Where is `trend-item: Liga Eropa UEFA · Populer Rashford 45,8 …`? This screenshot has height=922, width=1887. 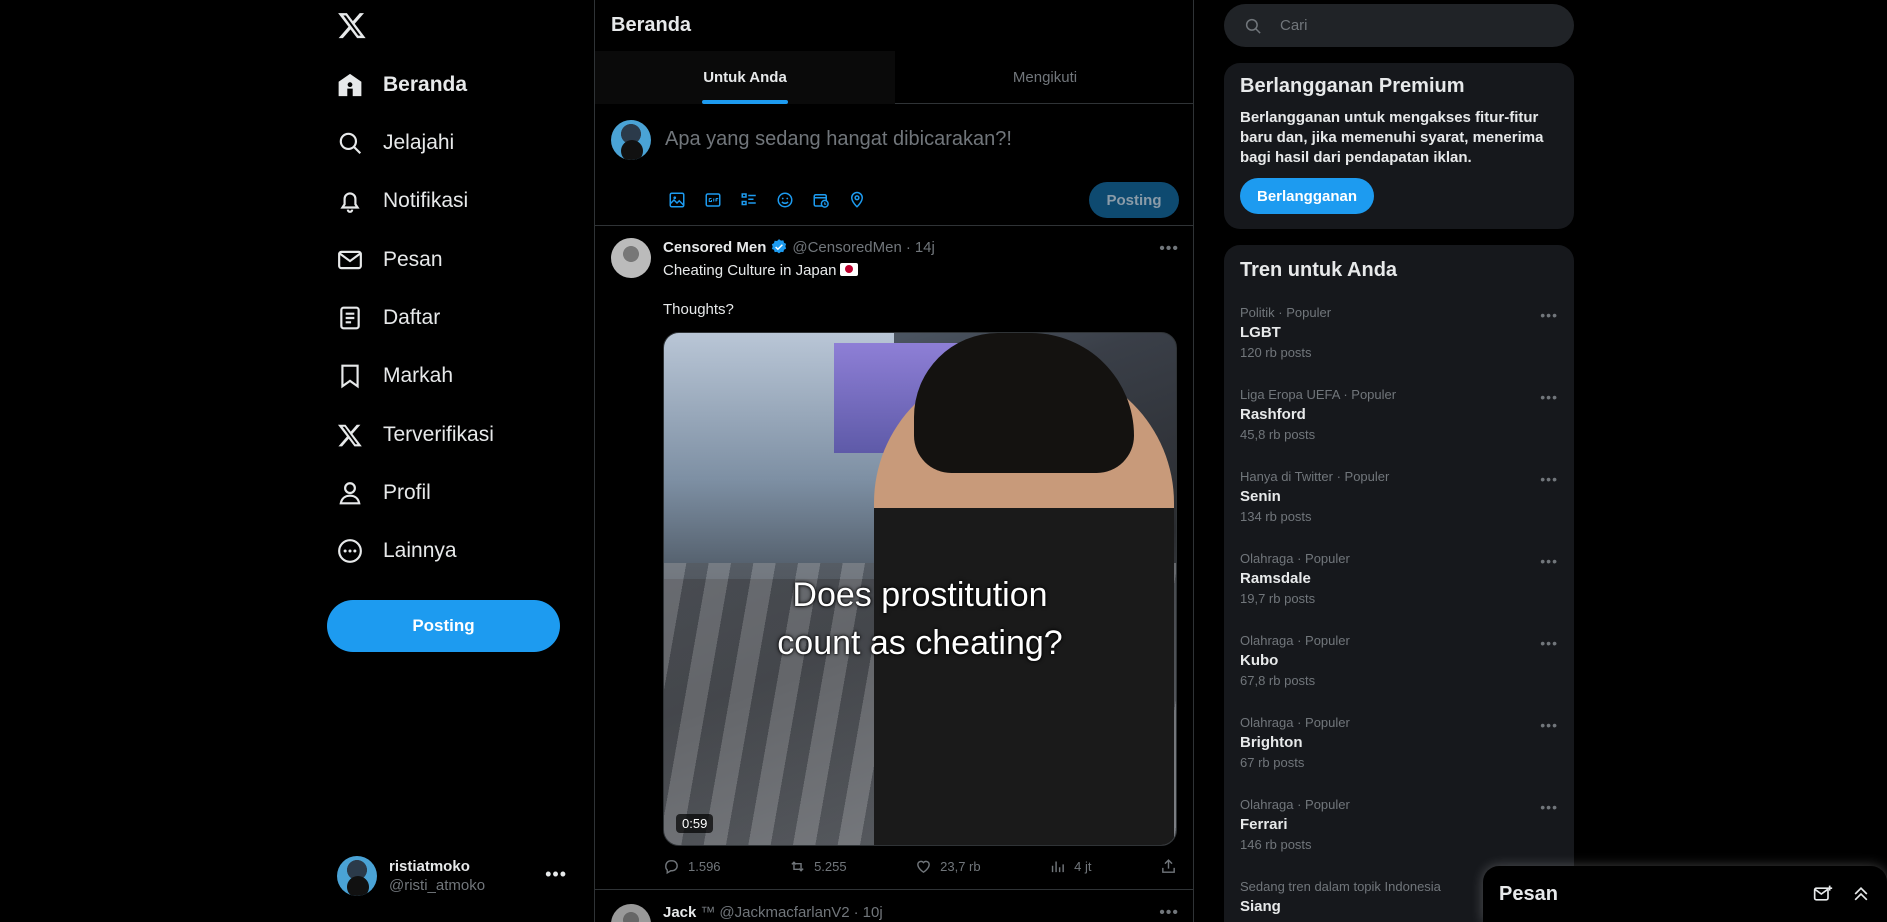 trend-item: Liga Eropa UEFA · Populer Rashford 45,8 … is located at coordinates (1399, 428).